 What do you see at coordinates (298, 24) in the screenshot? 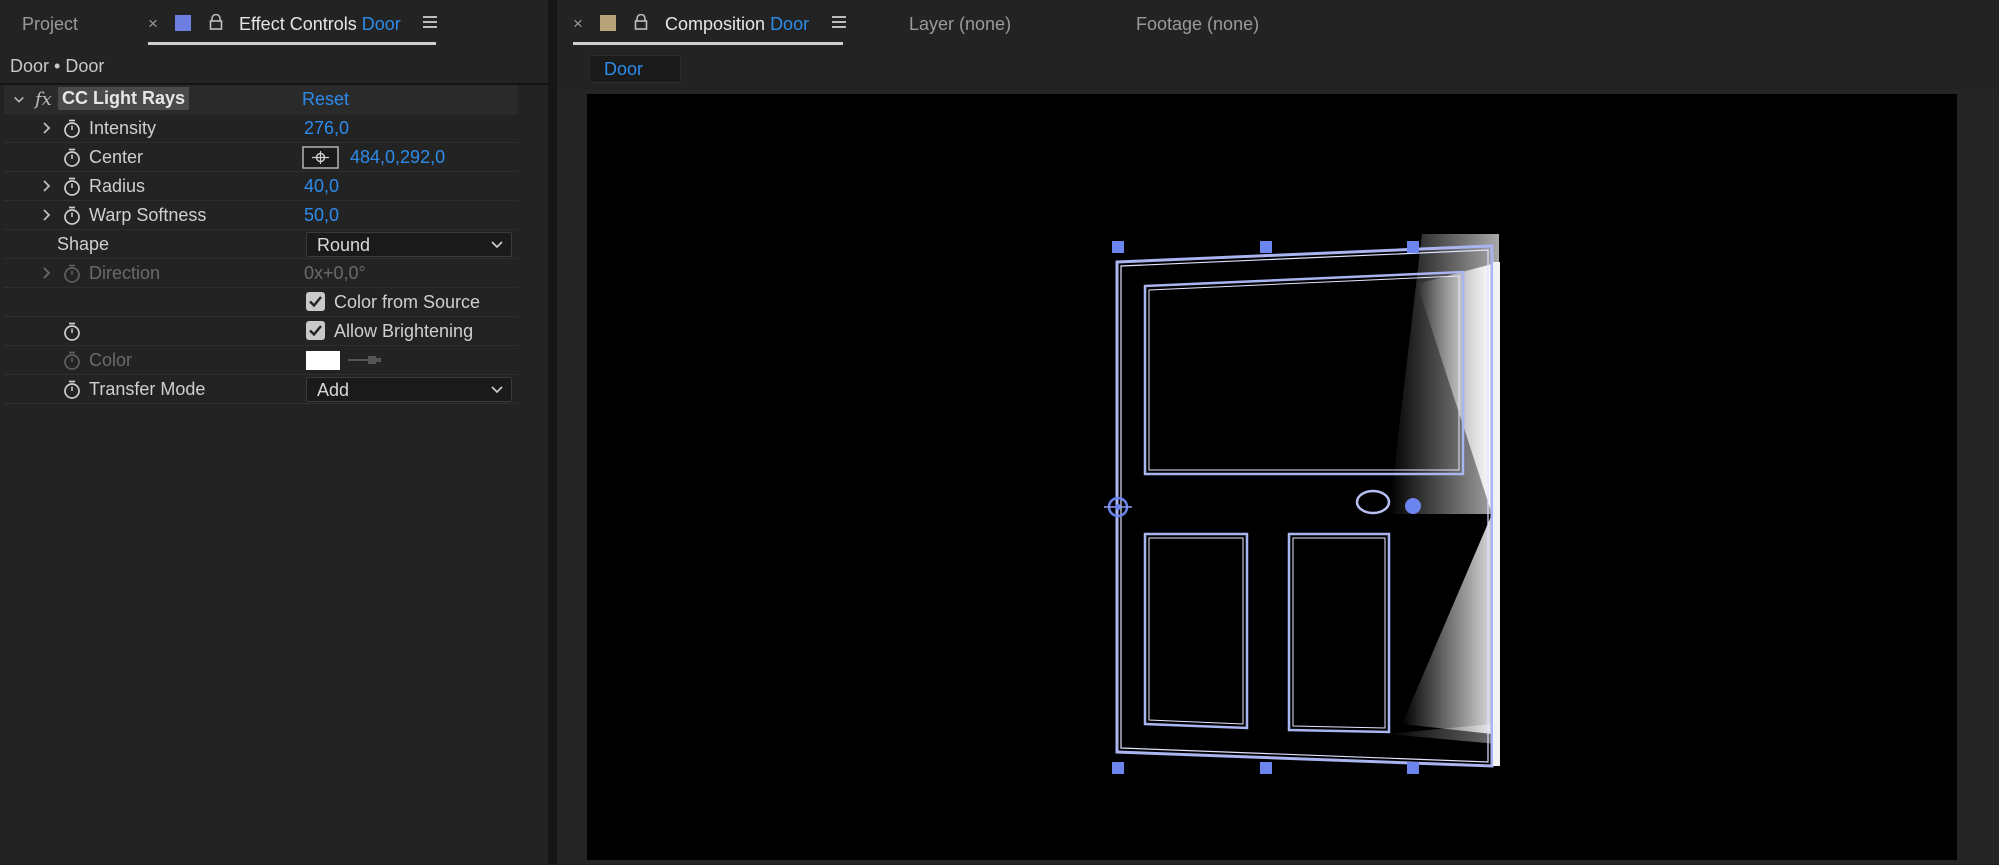
I see `tab-effect-controls-title: Effect Controls` at bounding box center [298, 24].